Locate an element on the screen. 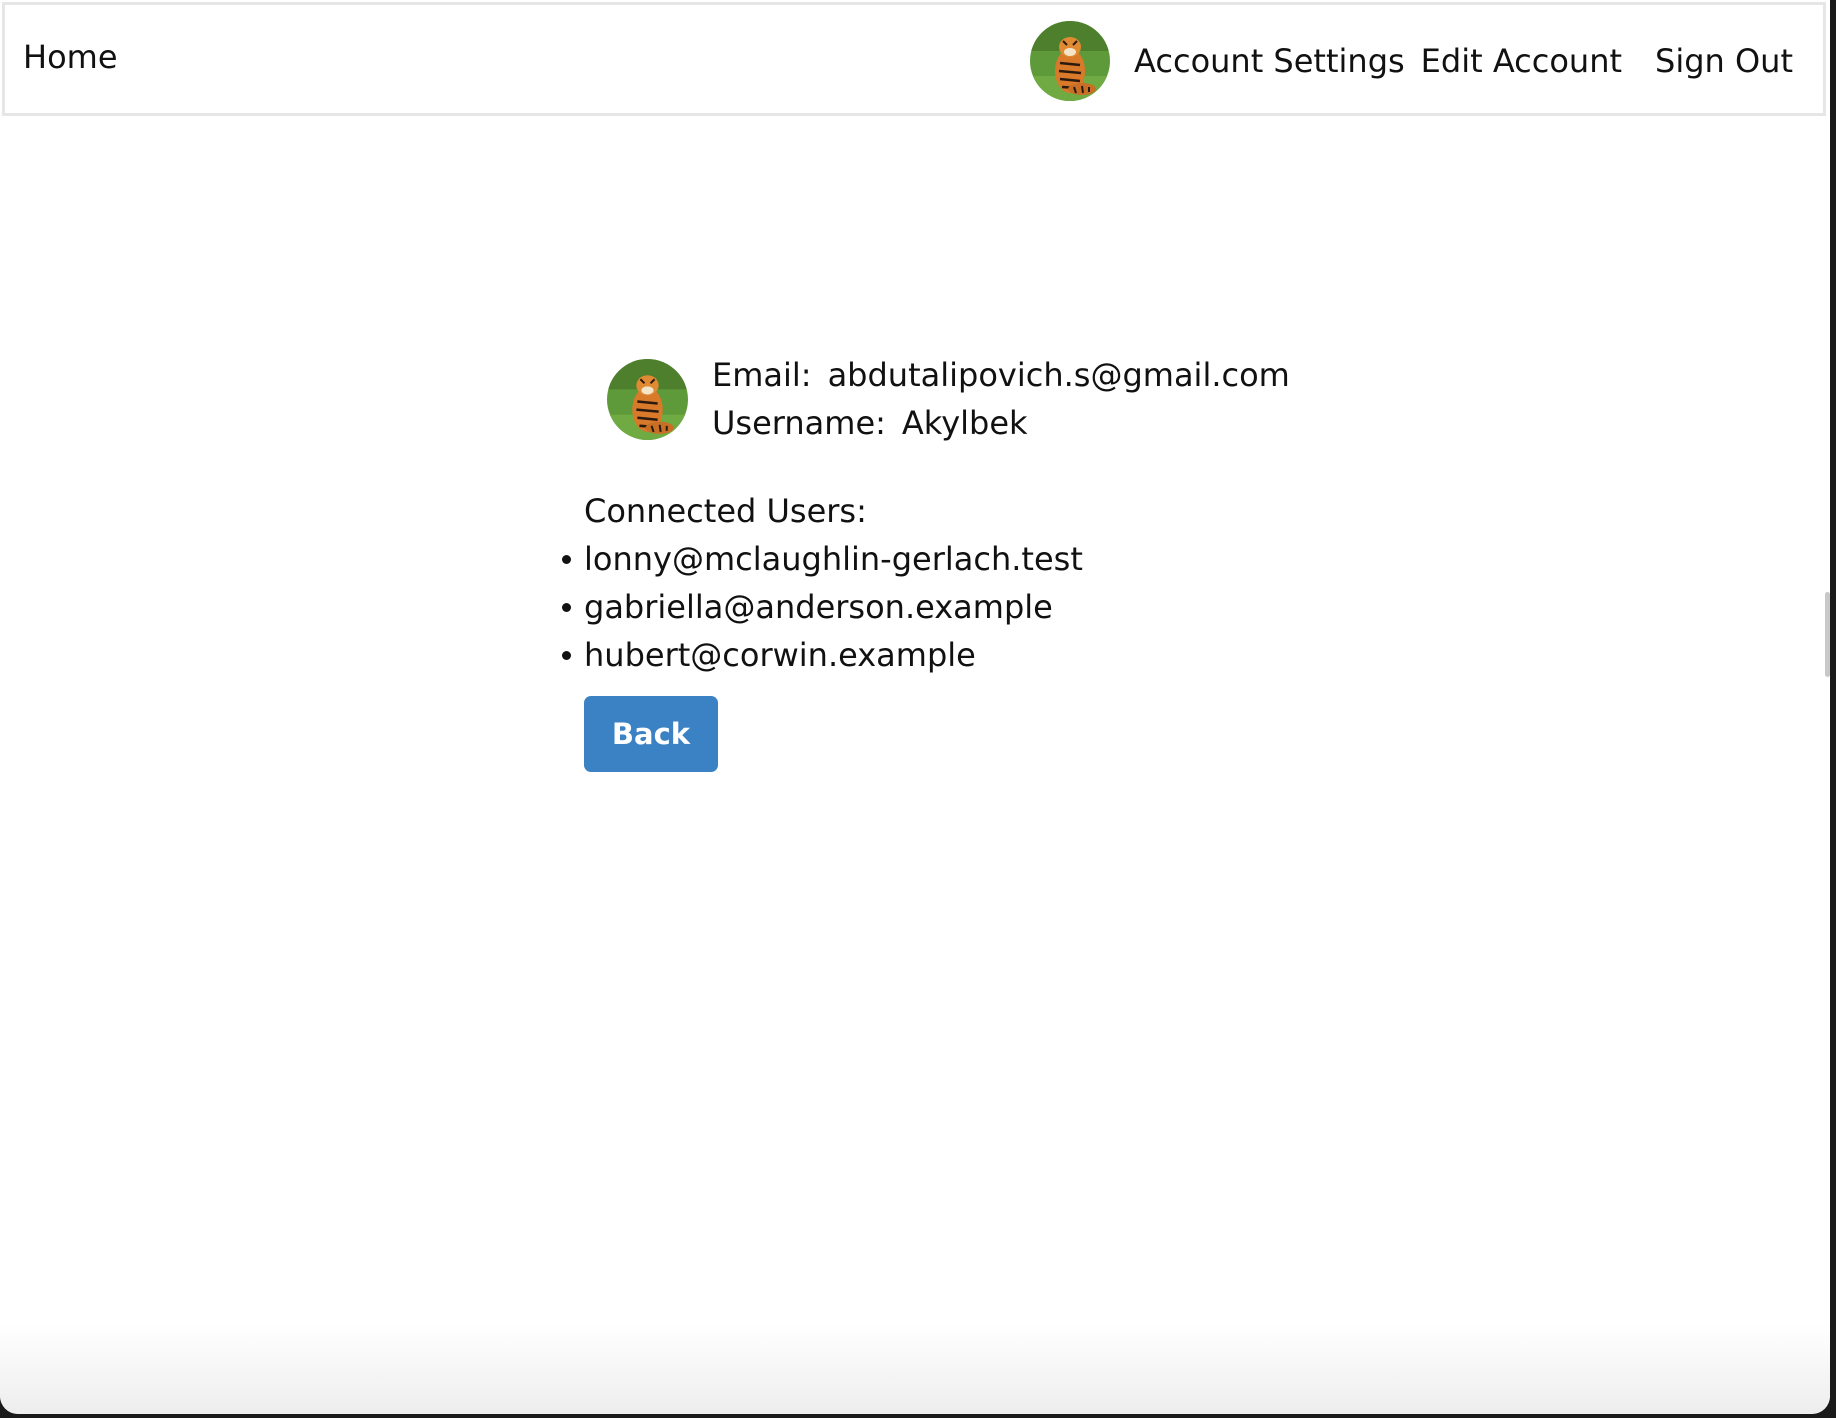  sign-out-link: Sign Out is located at coordinates (1724, 61).